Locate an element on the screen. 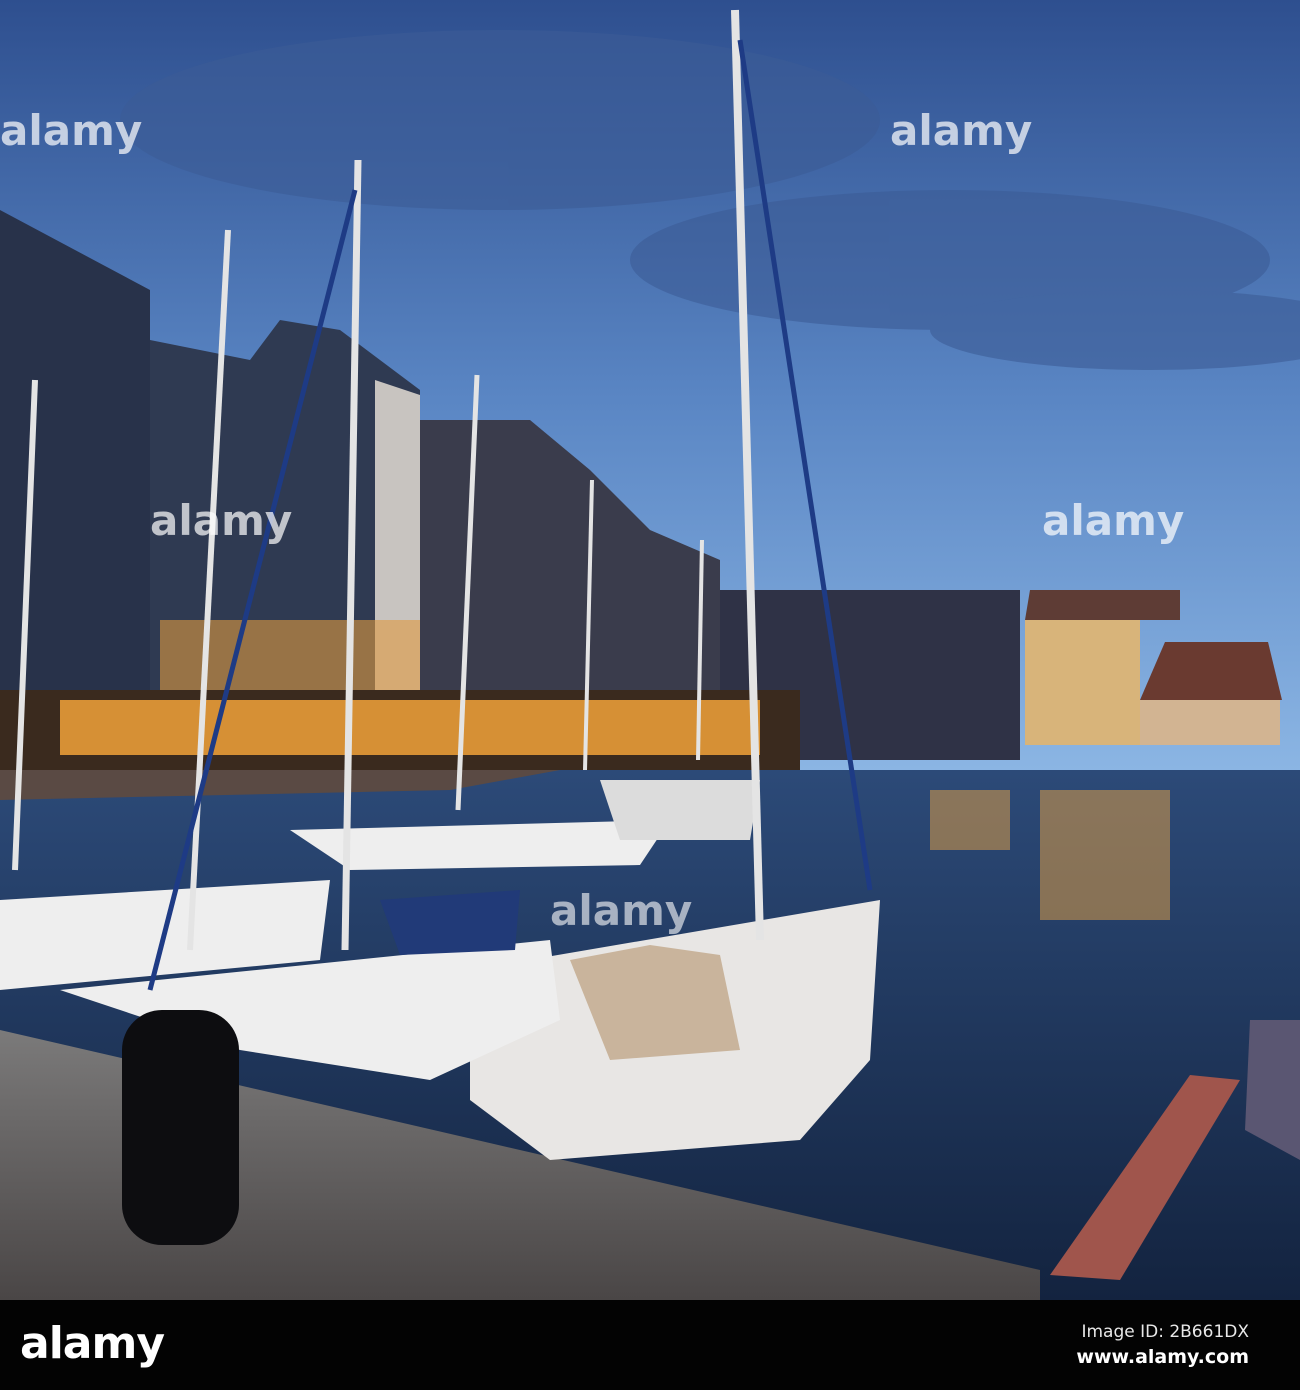 Image resolution: width=1300 pixels, height=1390 pixels. footer-bar: alamy Image ID: 2B661DX www.alamy.com is located at coordinates (650, 1345).